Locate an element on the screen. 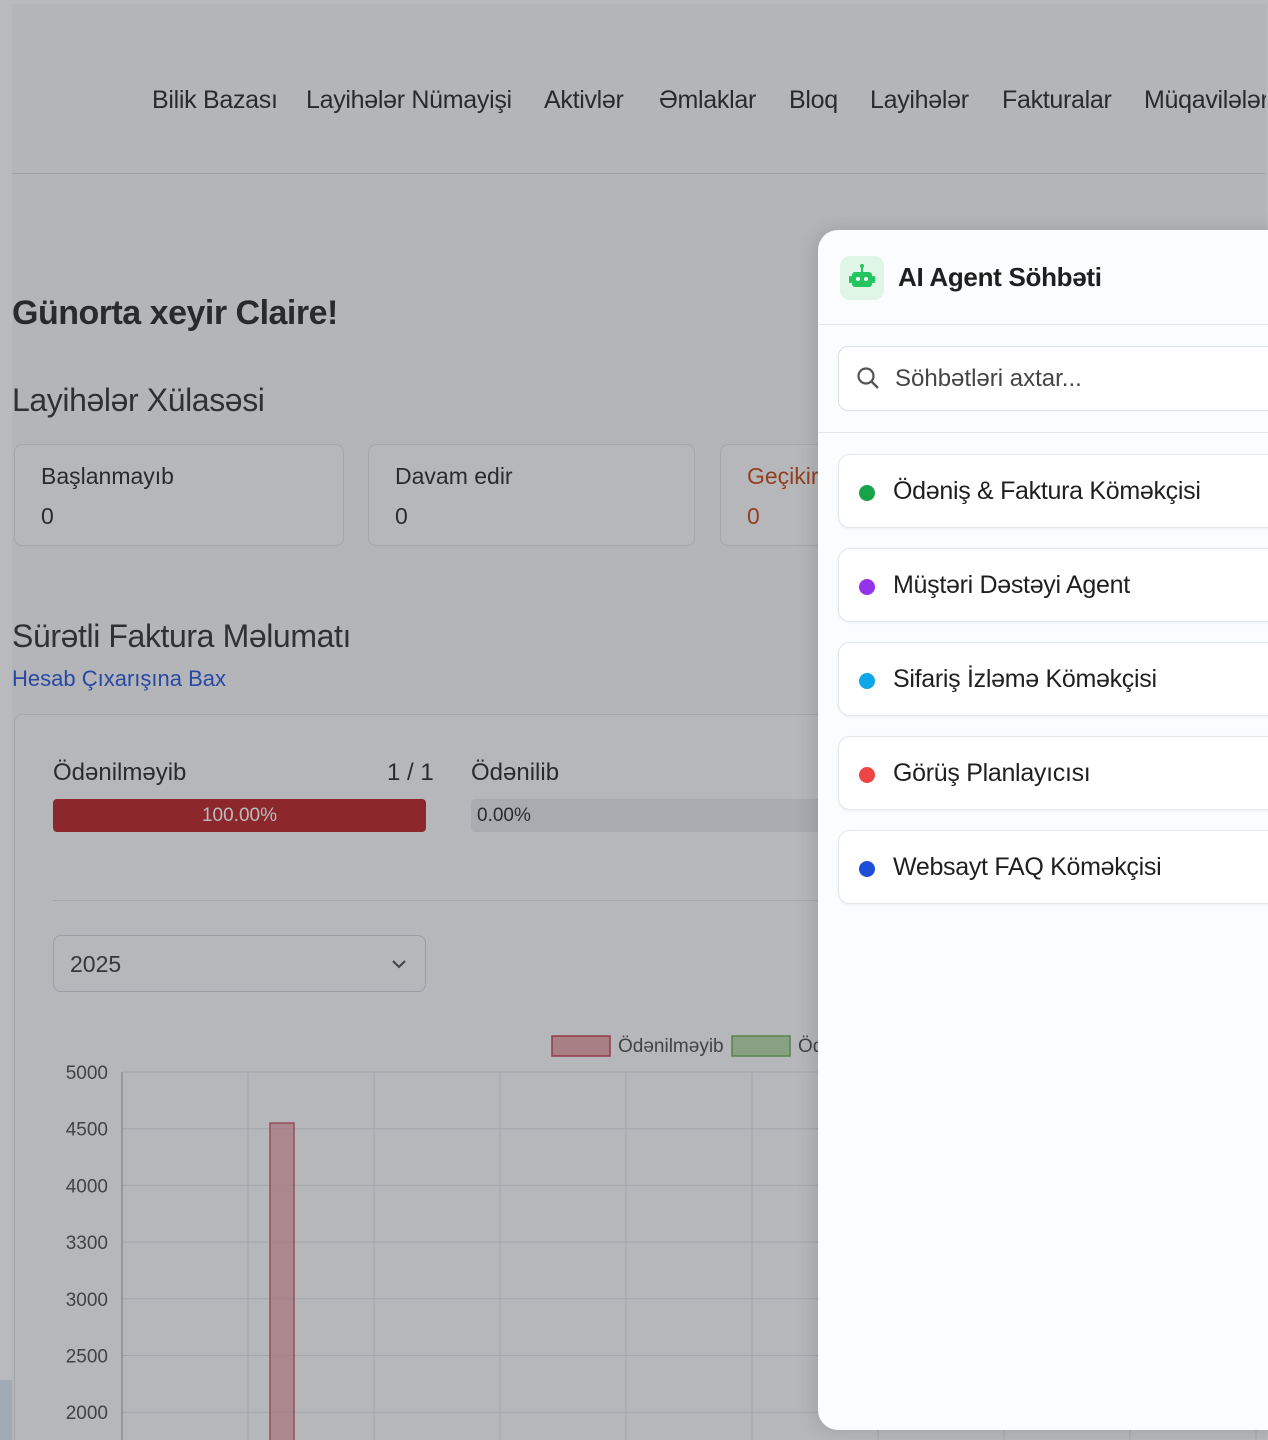 This screenshot has width=1268, height=1440. agent-item-billing: Ödəniş & Faktura Köməkçisi is located at coordinates (1053, 491).